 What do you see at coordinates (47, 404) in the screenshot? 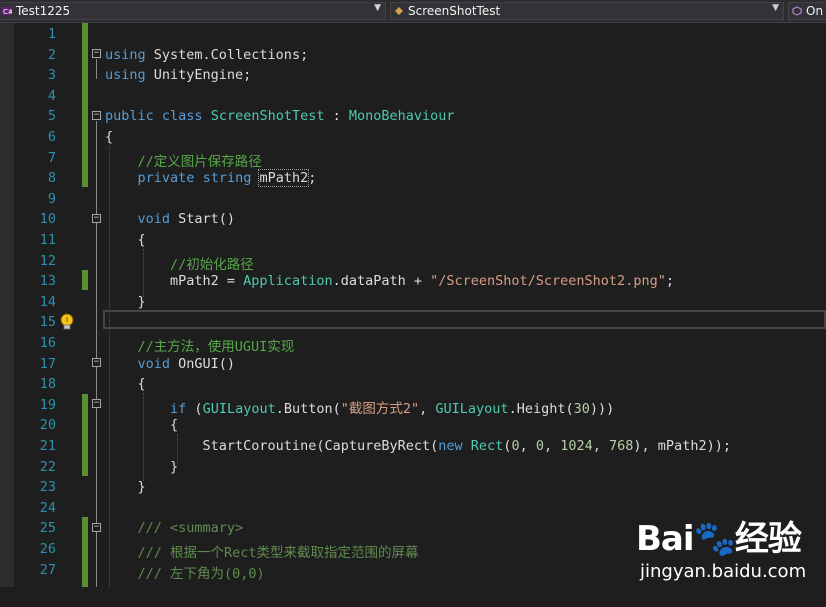
I see `line-number: 19` at bounding box center [47, 404].